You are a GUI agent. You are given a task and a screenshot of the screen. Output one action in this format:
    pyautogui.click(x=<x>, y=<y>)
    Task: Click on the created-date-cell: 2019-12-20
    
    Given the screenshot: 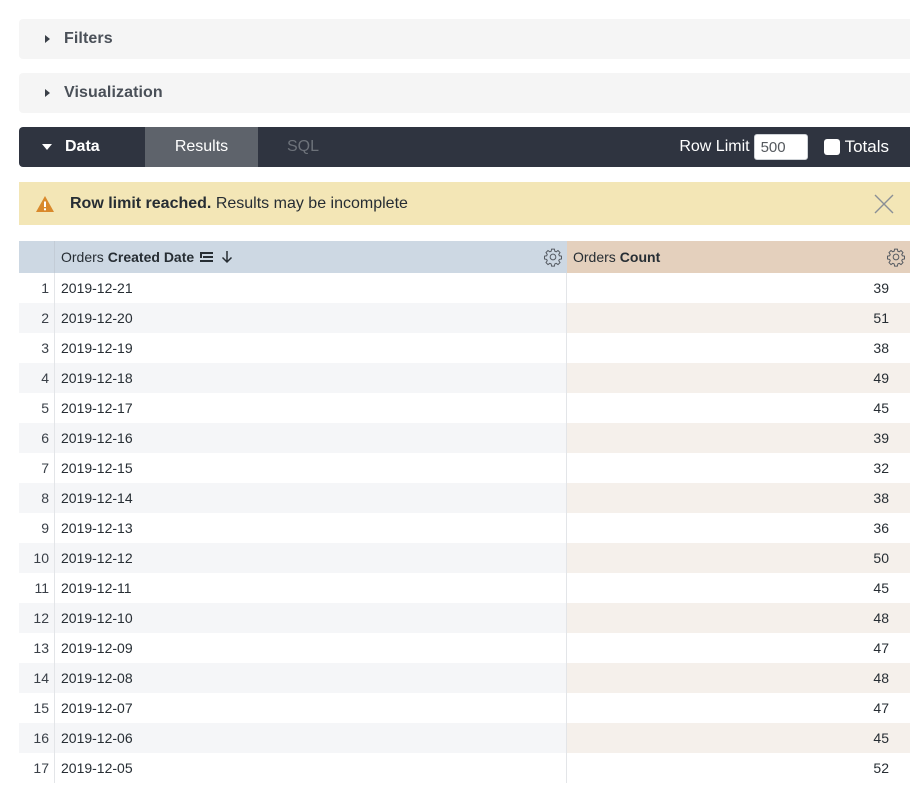 What is the action you would take?
    pyautogui.click(x=311, y=318)
    